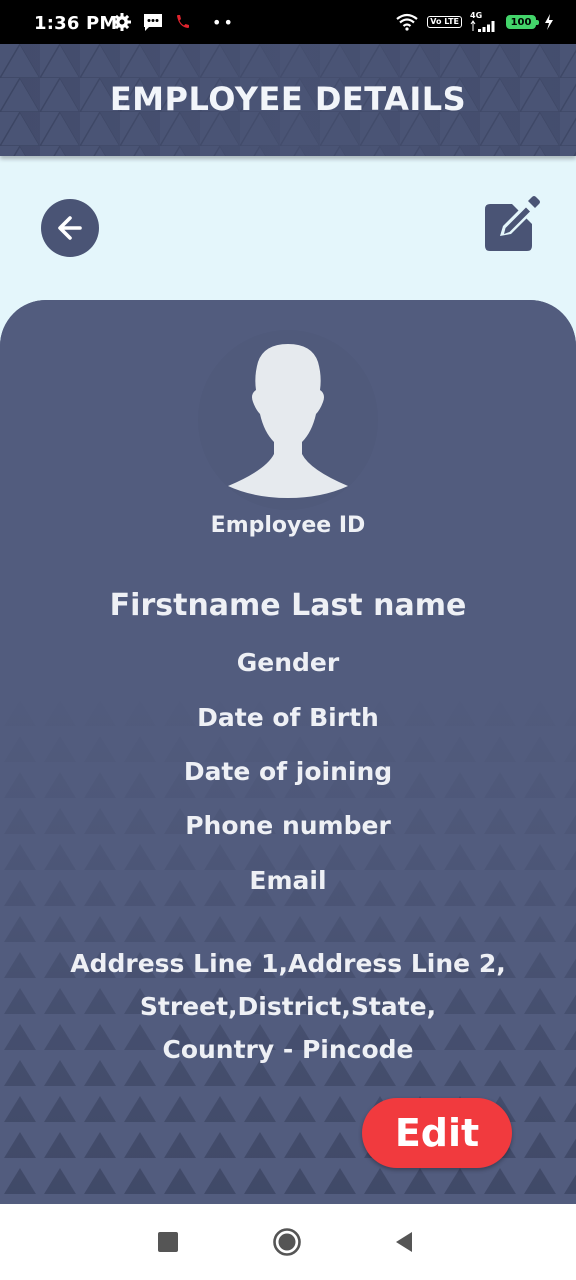 The image size is (576, 1280). Describe the element at coordinates (549, 22) in the screenshot. I see `charging-bolt-icon` at that location.